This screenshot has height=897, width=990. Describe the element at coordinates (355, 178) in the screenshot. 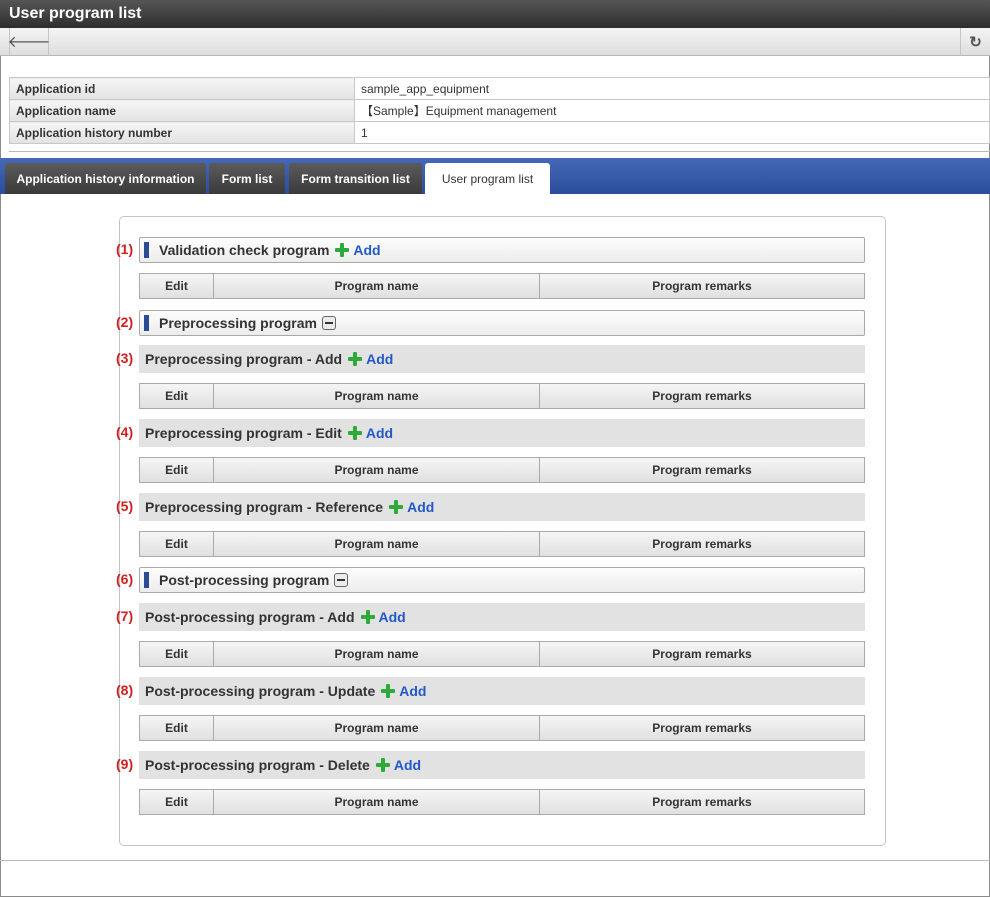

I see `tab-form-transition-list: Form transition list` at that location.